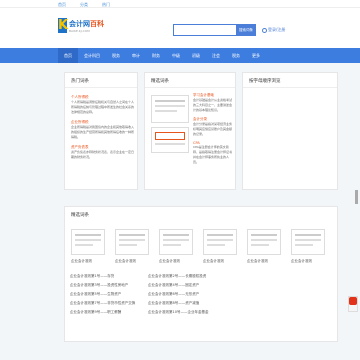 The width and height of the screenshot is (360, 360). I want to click on list-item: 企业会计准则第10号——企业年金基金, so click(178, 312).